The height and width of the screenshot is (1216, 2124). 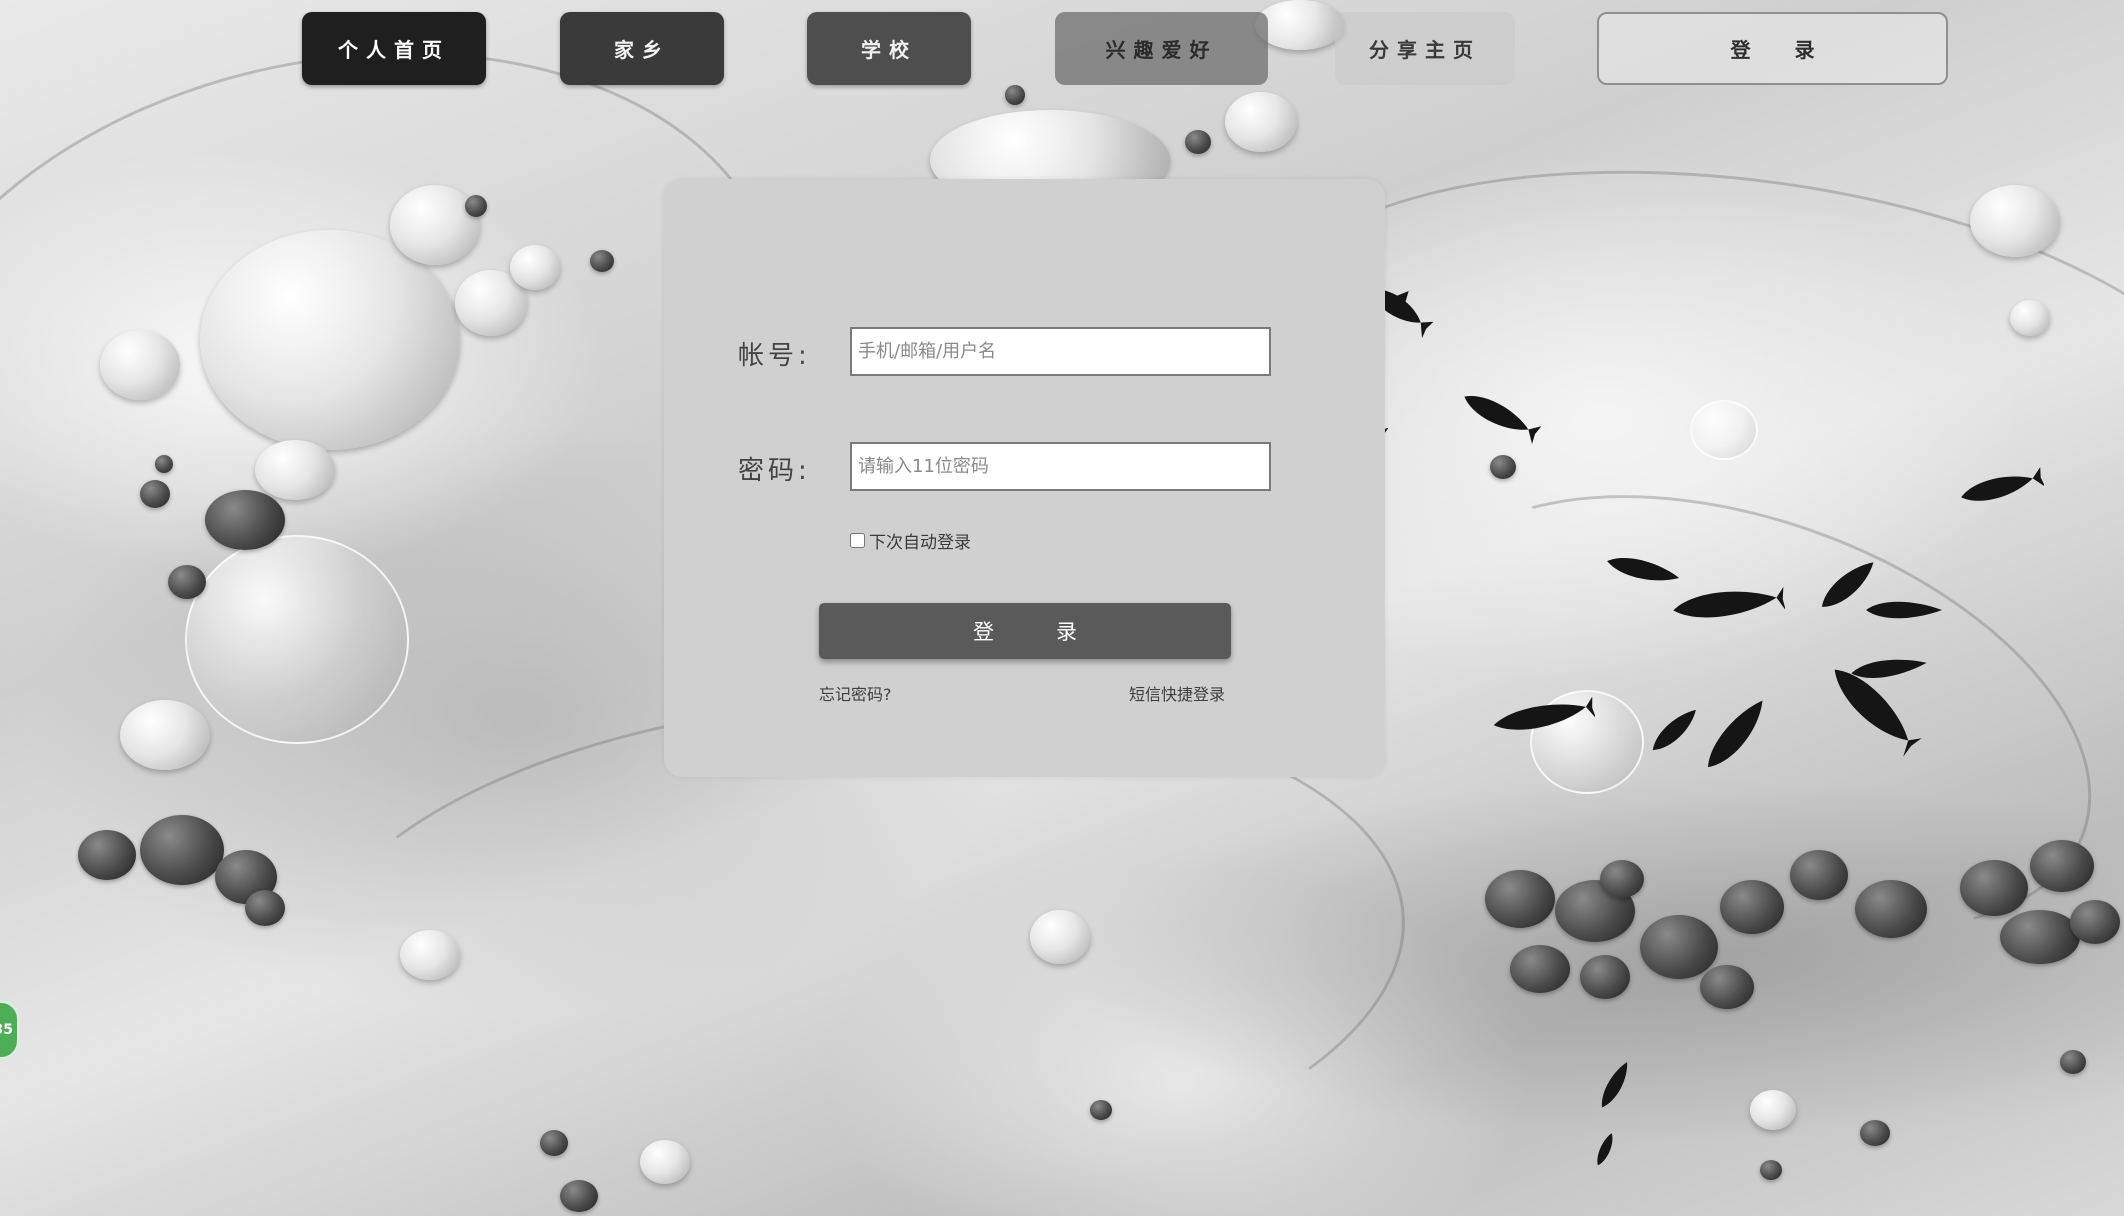 I want to click on submit-label-part: 登, so click(x=983, y=632).